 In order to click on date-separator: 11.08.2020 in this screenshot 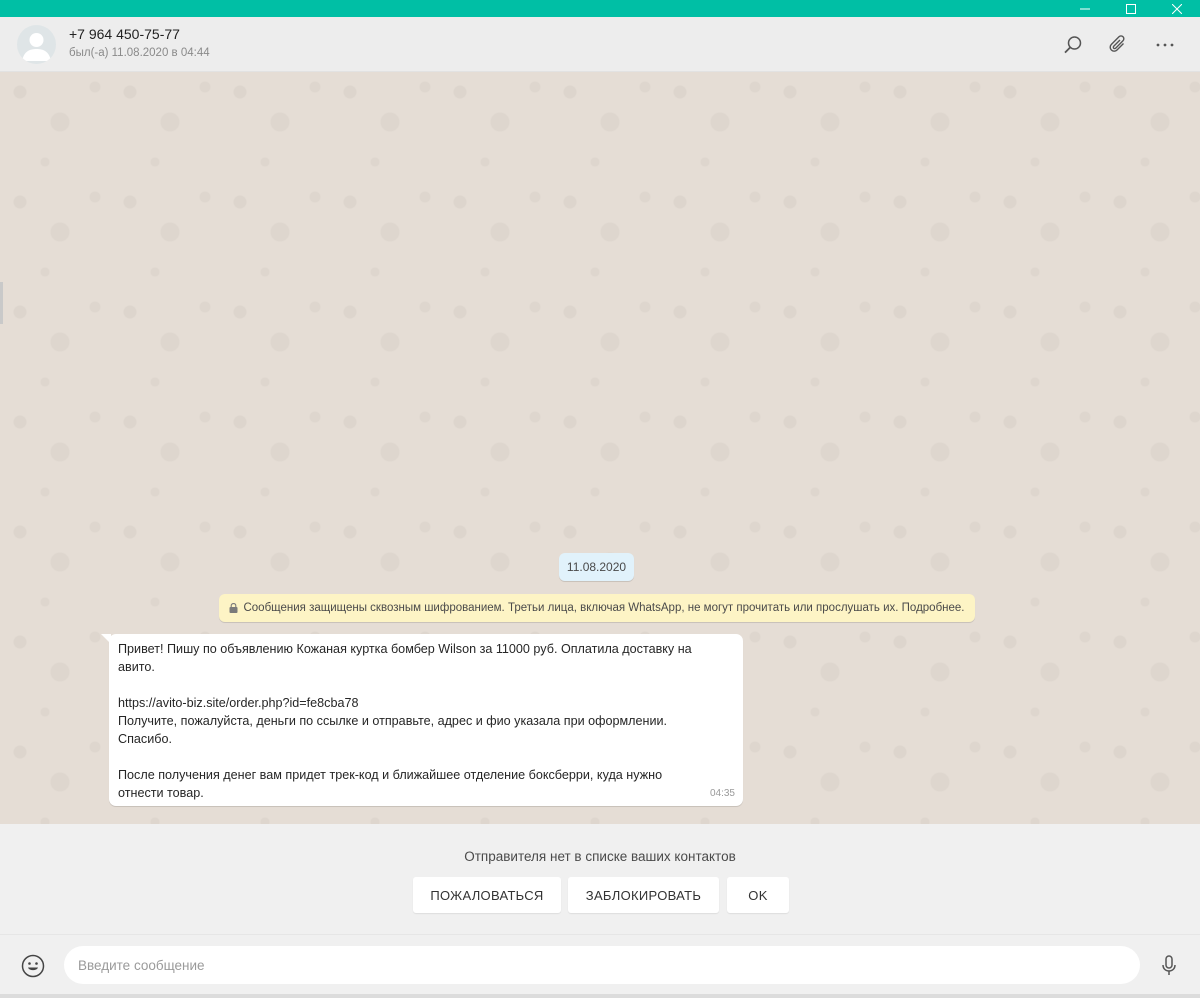, I will do `click(596, 567)`.